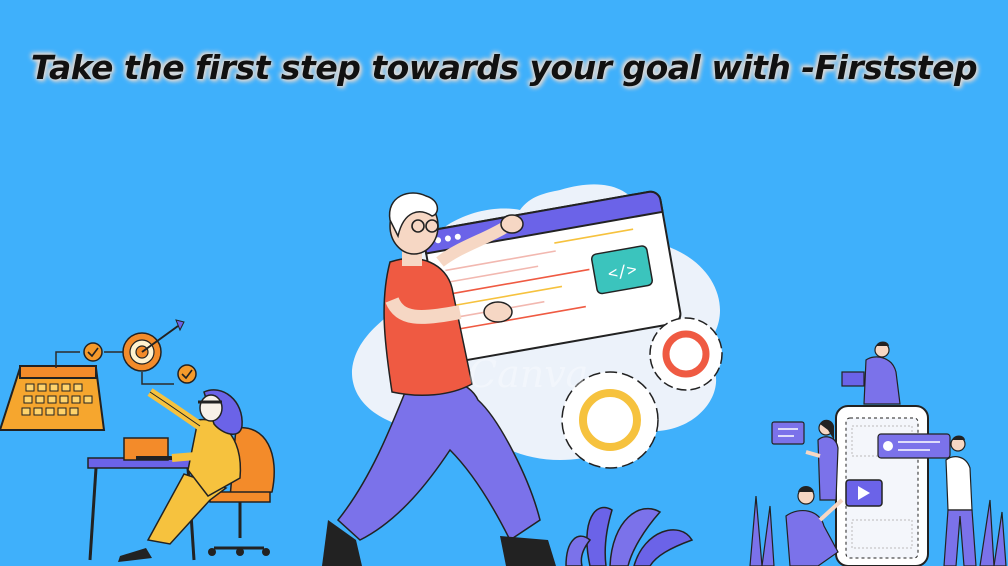 Image resolution: width=1008 pixels, height=566 pixels. I want to click on phone-screen, so click(882, 485).